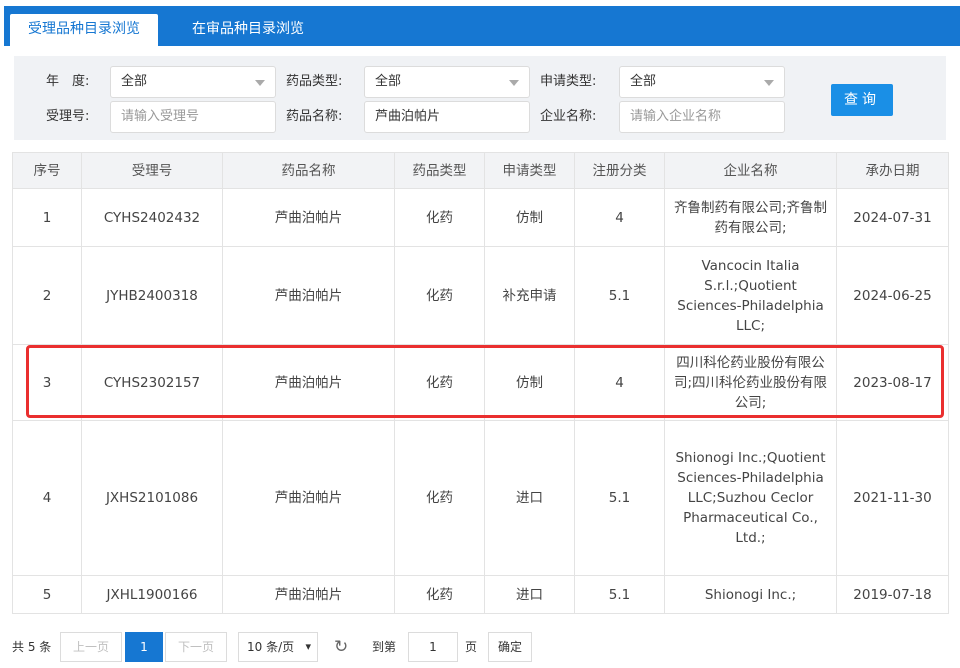  What do you see at coordinates (568, 81) in the screenshot?
I see `apply-type-label: 申请类型:` at bounding box center [568, 81].